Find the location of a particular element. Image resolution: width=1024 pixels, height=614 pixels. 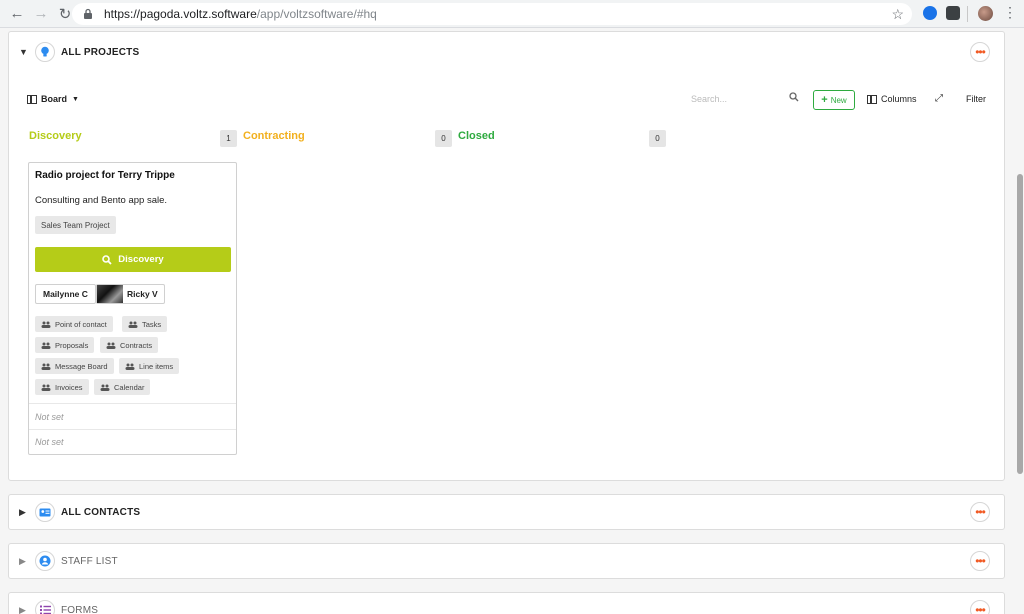

panel-title: STAFF LIST is located at coordinates (89, 561).